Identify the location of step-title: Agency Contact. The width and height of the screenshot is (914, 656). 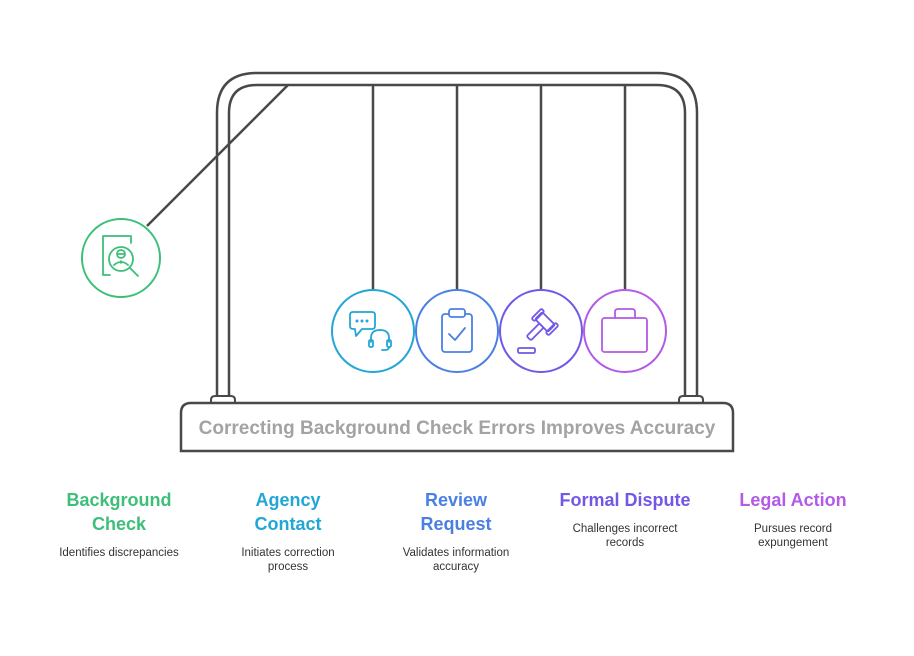
(288, 512).